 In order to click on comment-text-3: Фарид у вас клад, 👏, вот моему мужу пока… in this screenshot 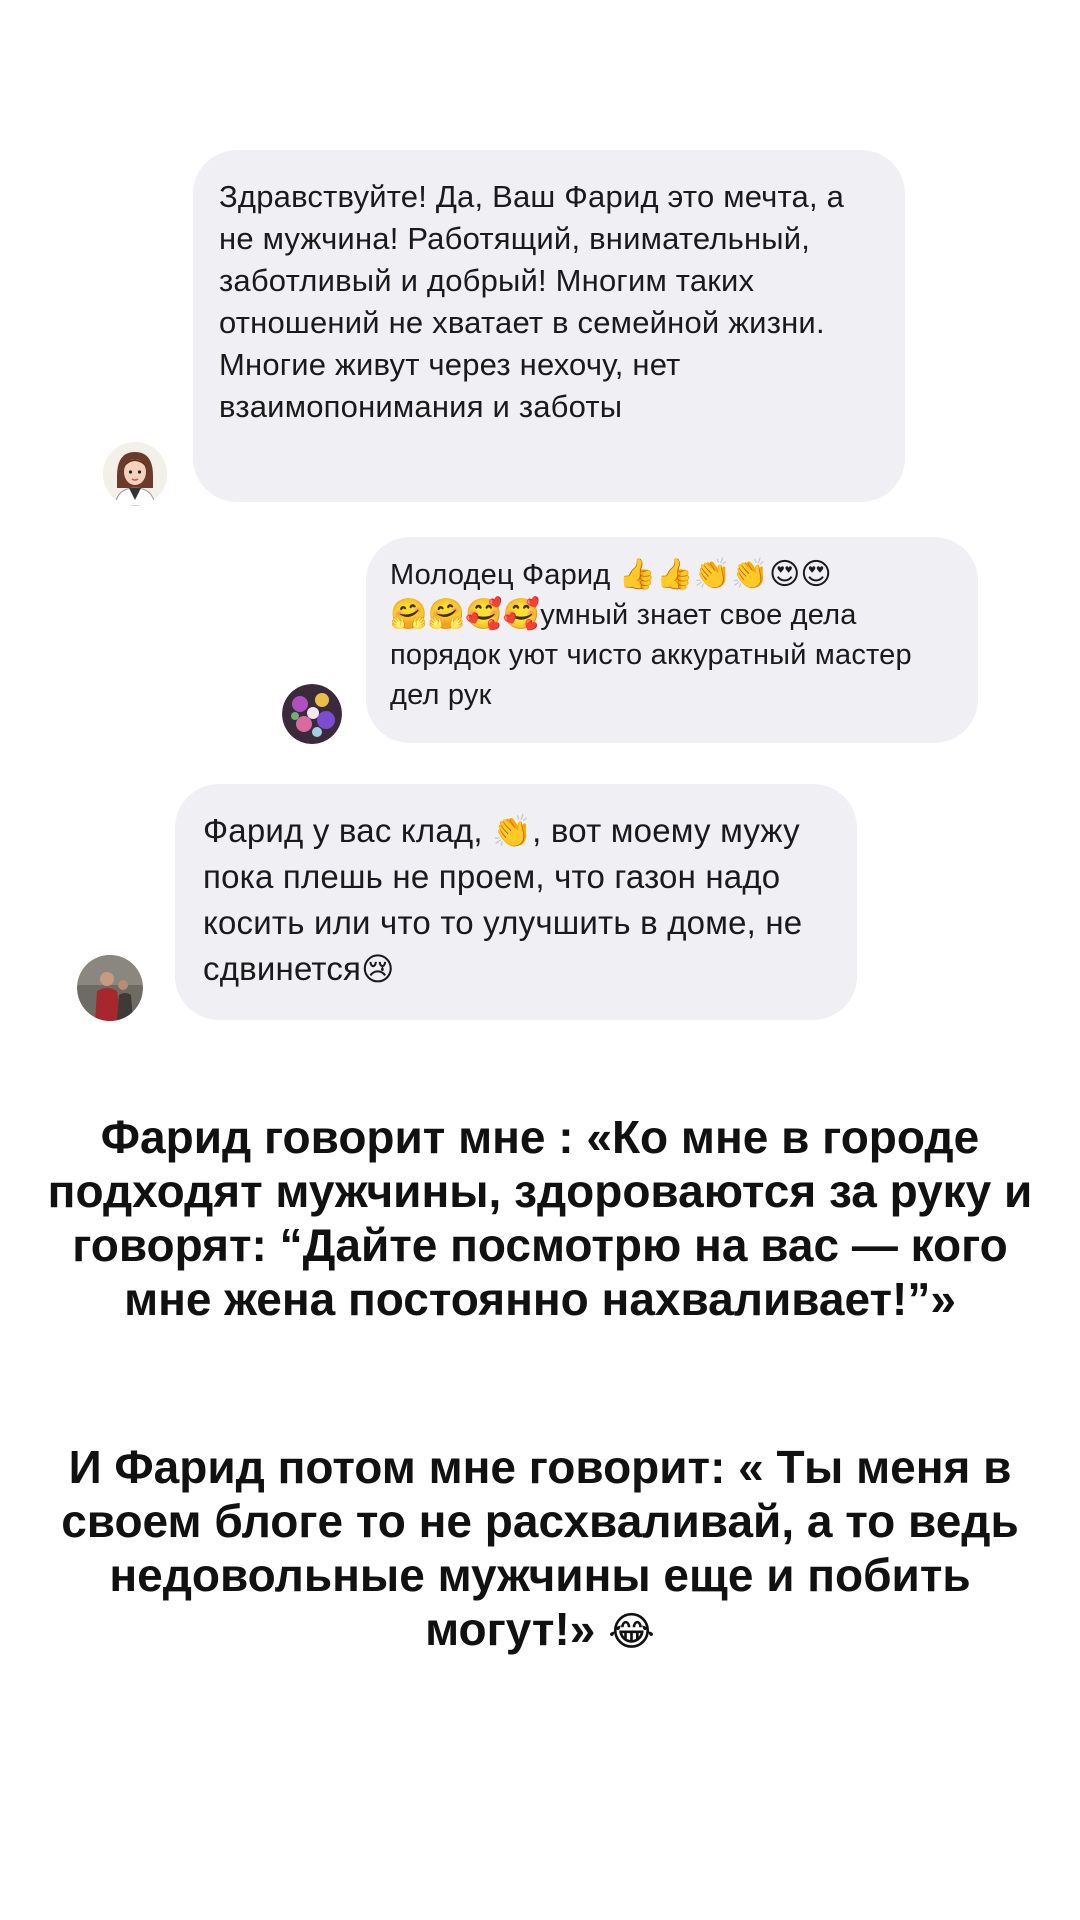, I will do `click(515, 900)`.